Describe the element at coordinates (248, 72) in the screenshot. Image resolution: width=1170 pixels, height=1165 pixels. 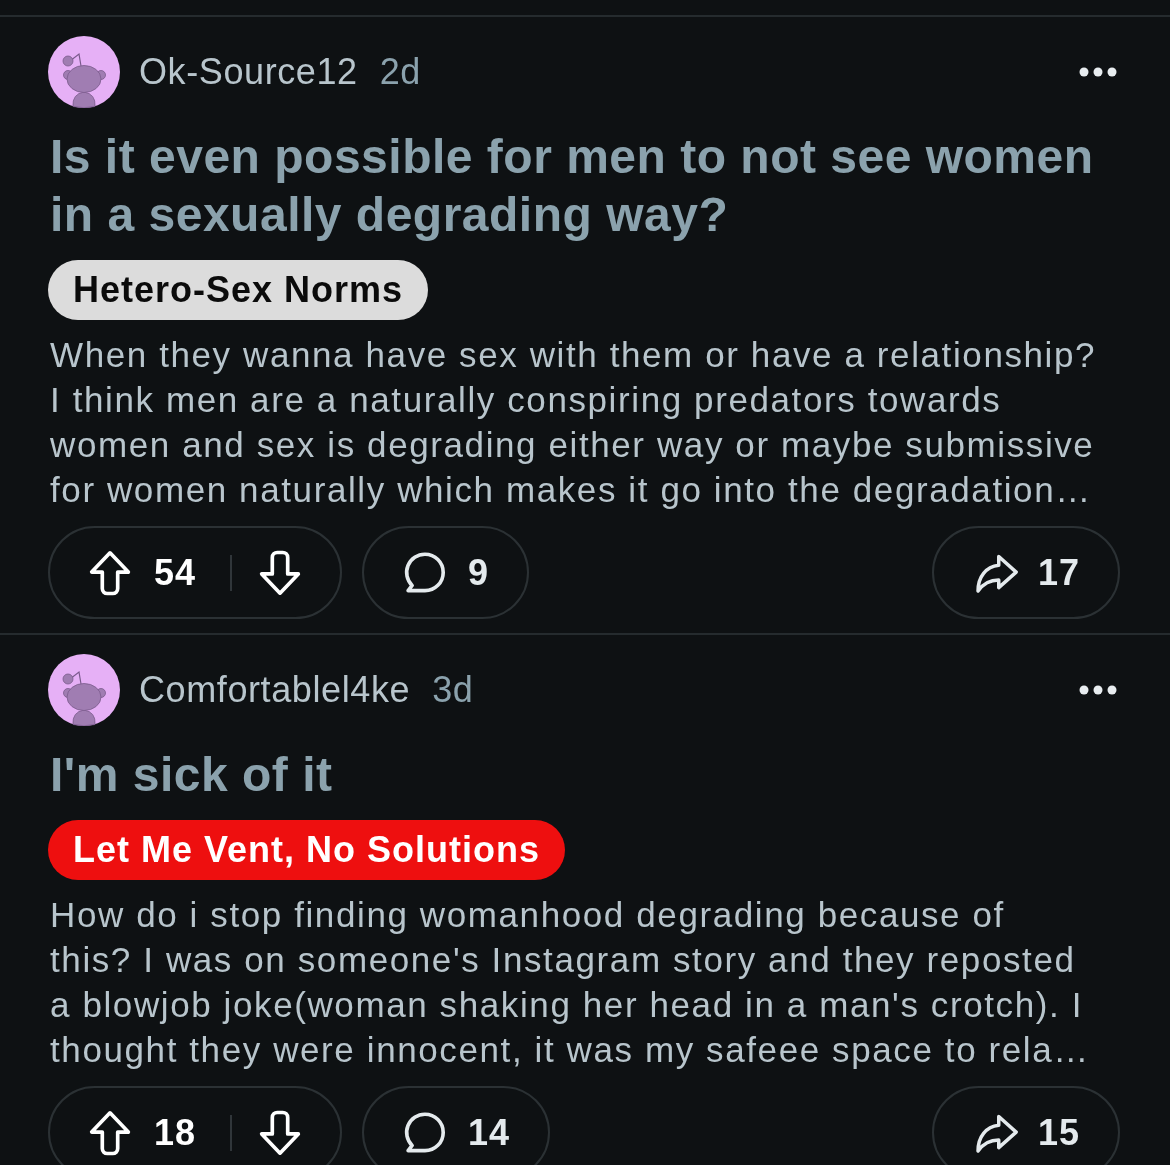
I see `username: Ok-Source12` at that location.